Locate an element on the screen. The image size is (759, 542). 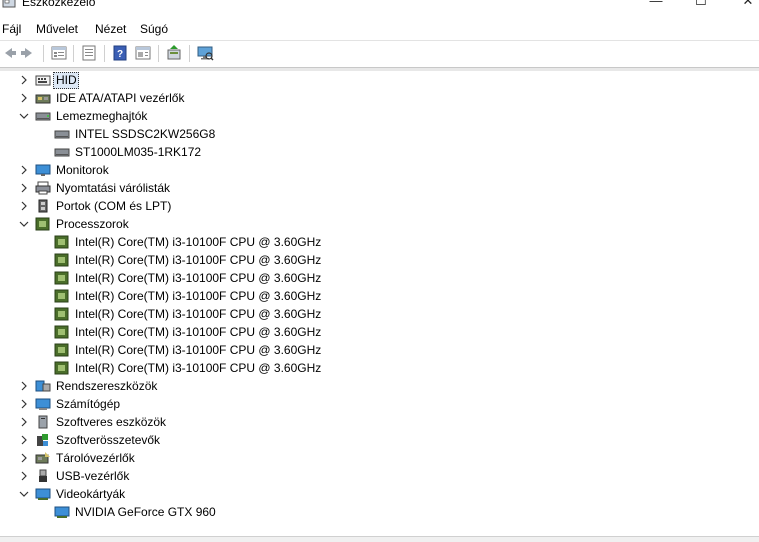
view-icon is located at coordinates (143, 53).